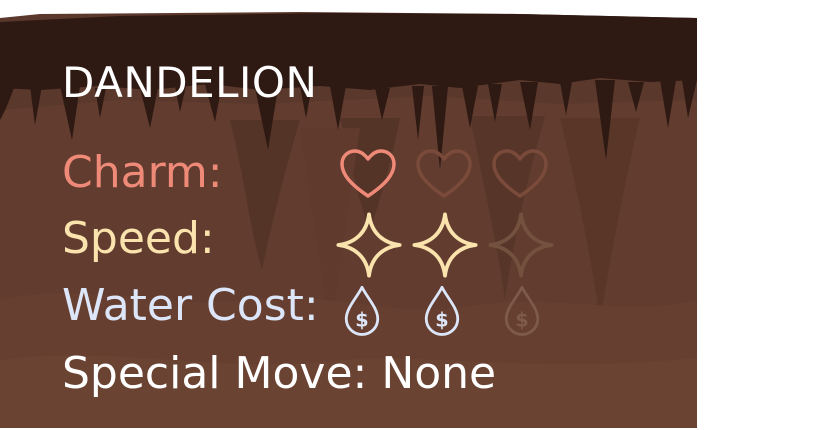 The width and height of the screenshot is (816, 430). I want to click on charm-label: Charm:, so click(142, 172).